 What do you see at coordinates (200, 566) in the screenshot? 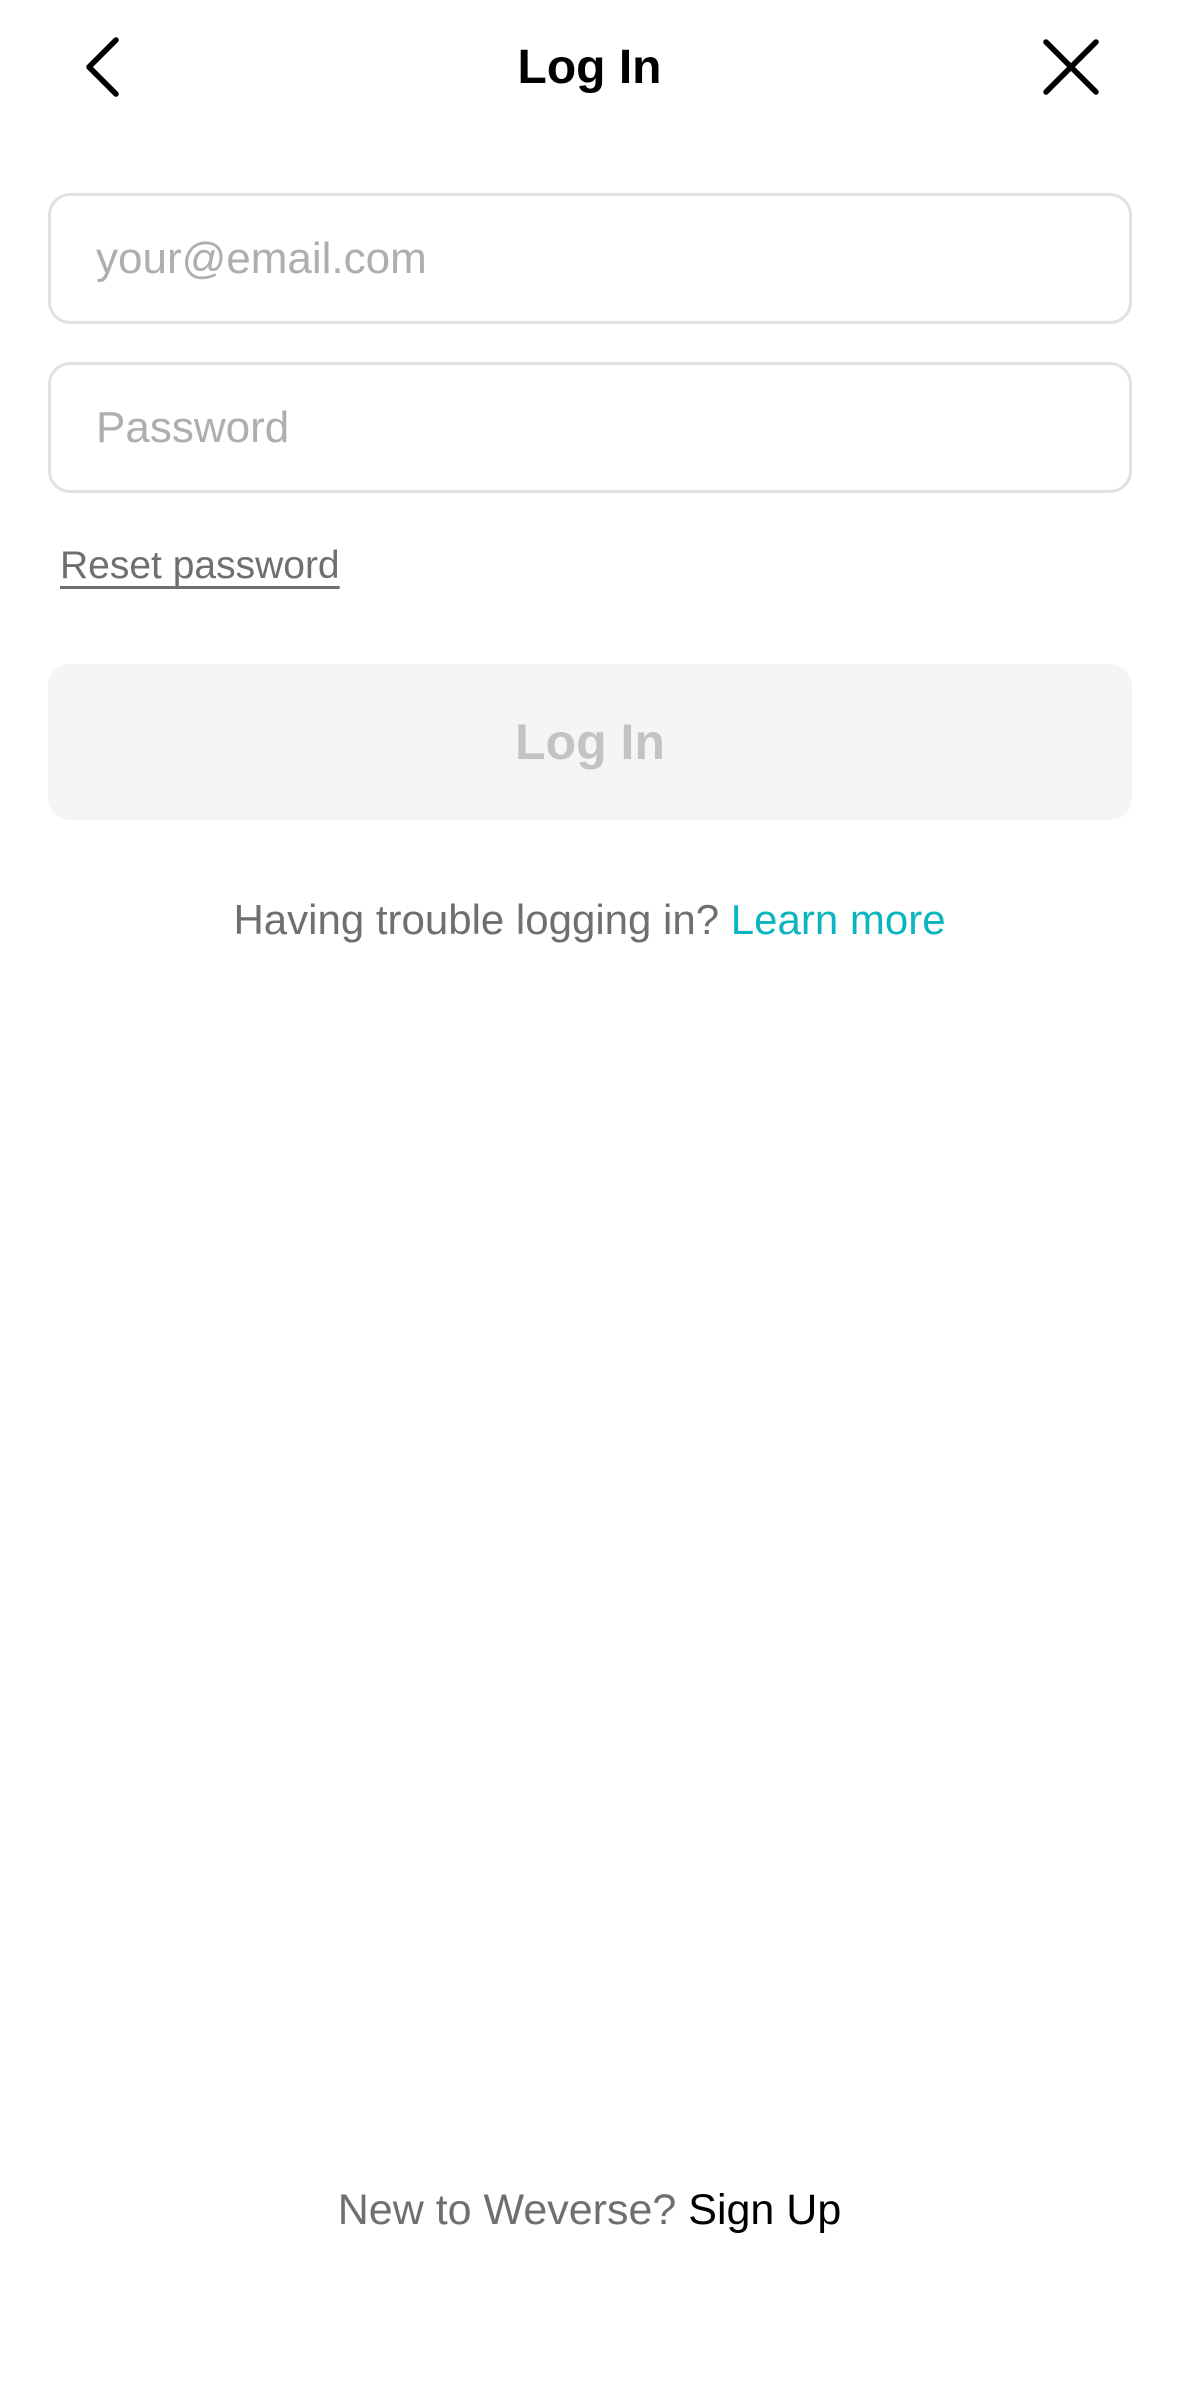
I see `reset-password-link: Reset password` at bounding box center [200, 566].